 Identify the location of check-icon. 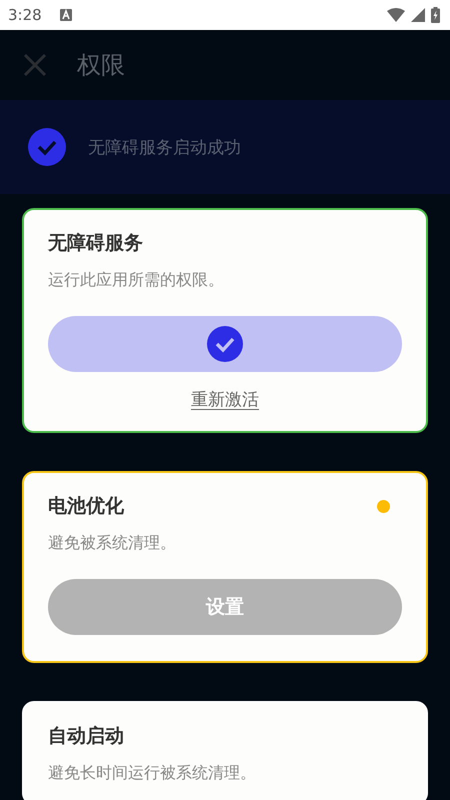
(225, 344).